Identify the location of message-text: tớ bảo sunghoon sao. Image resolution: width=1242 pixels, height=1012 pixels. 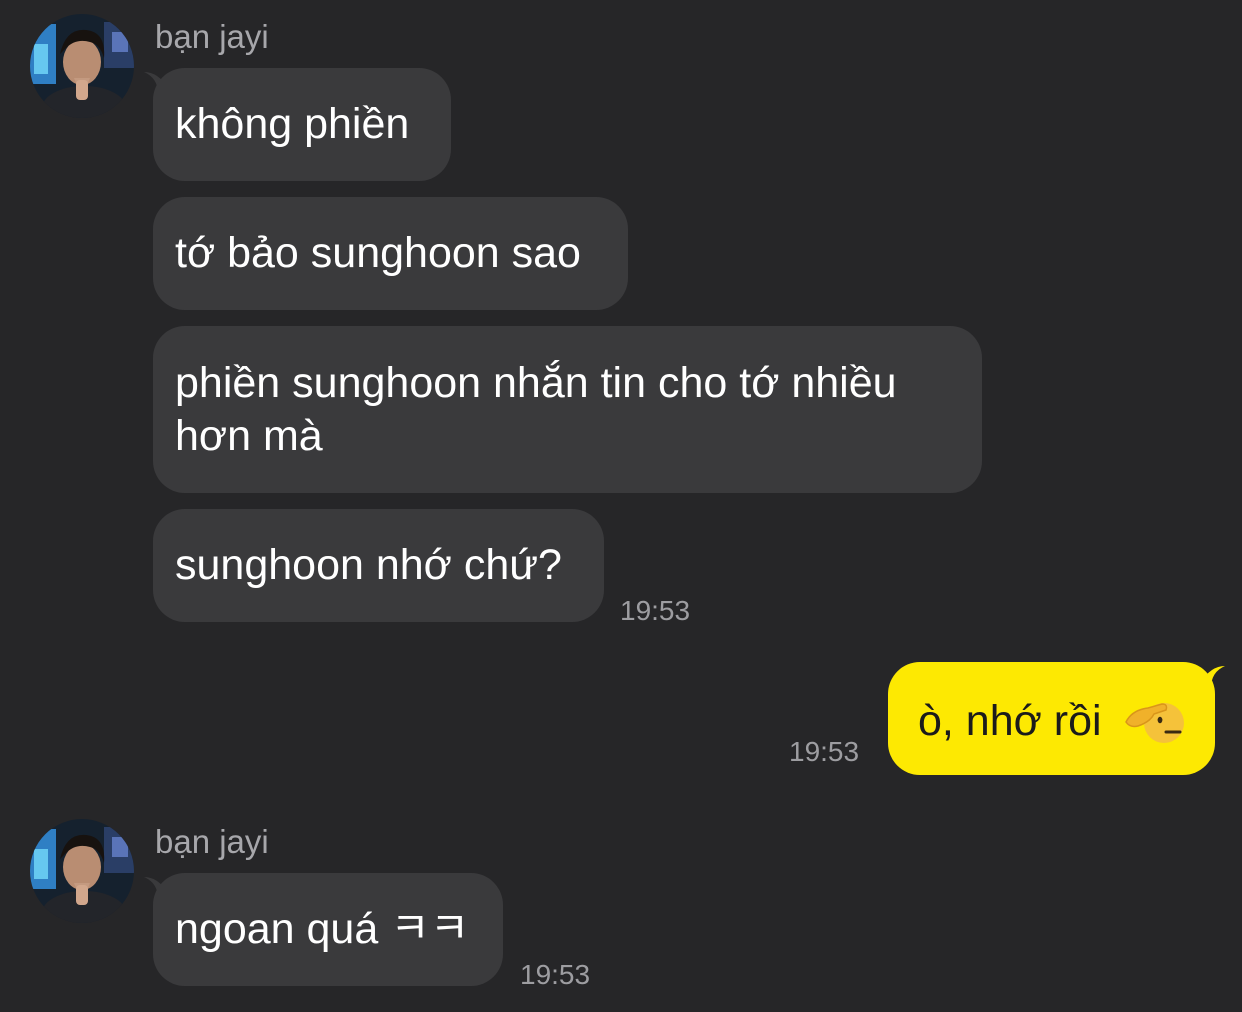
(378, 253).